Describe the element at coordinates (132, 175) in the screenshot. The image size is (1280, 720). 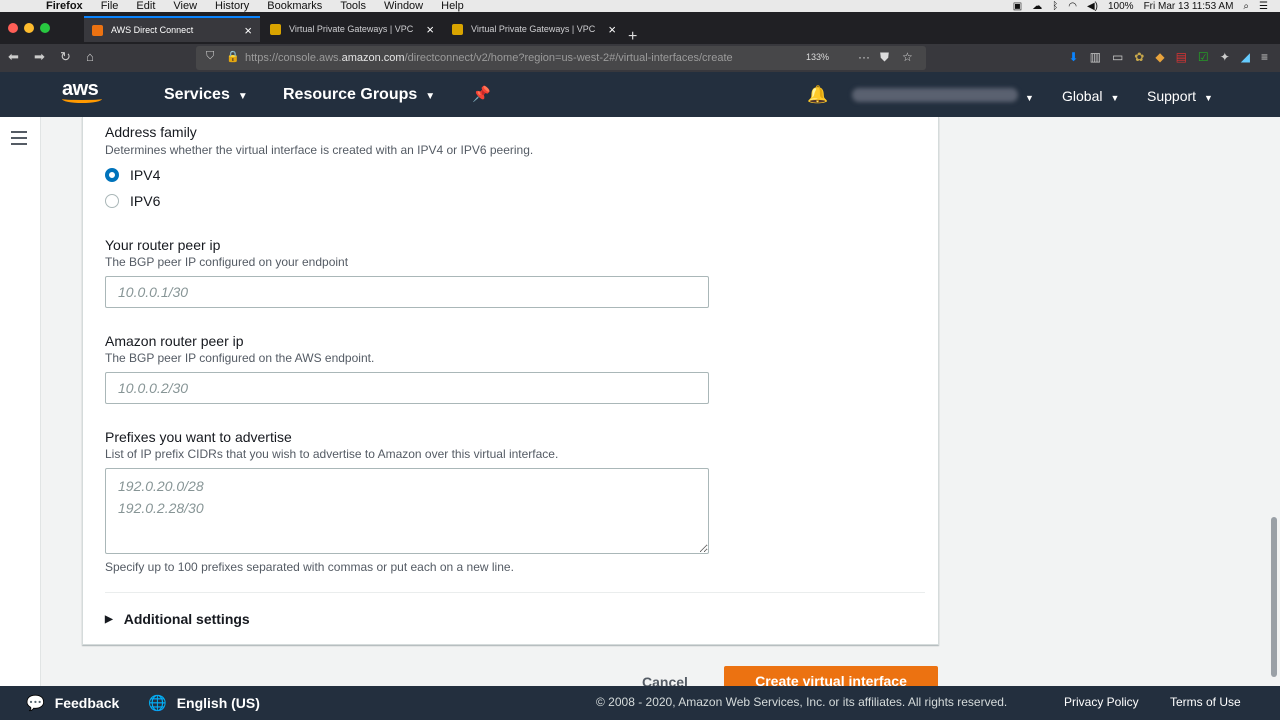
I see `radio-ipv4: IPV4` at that location.